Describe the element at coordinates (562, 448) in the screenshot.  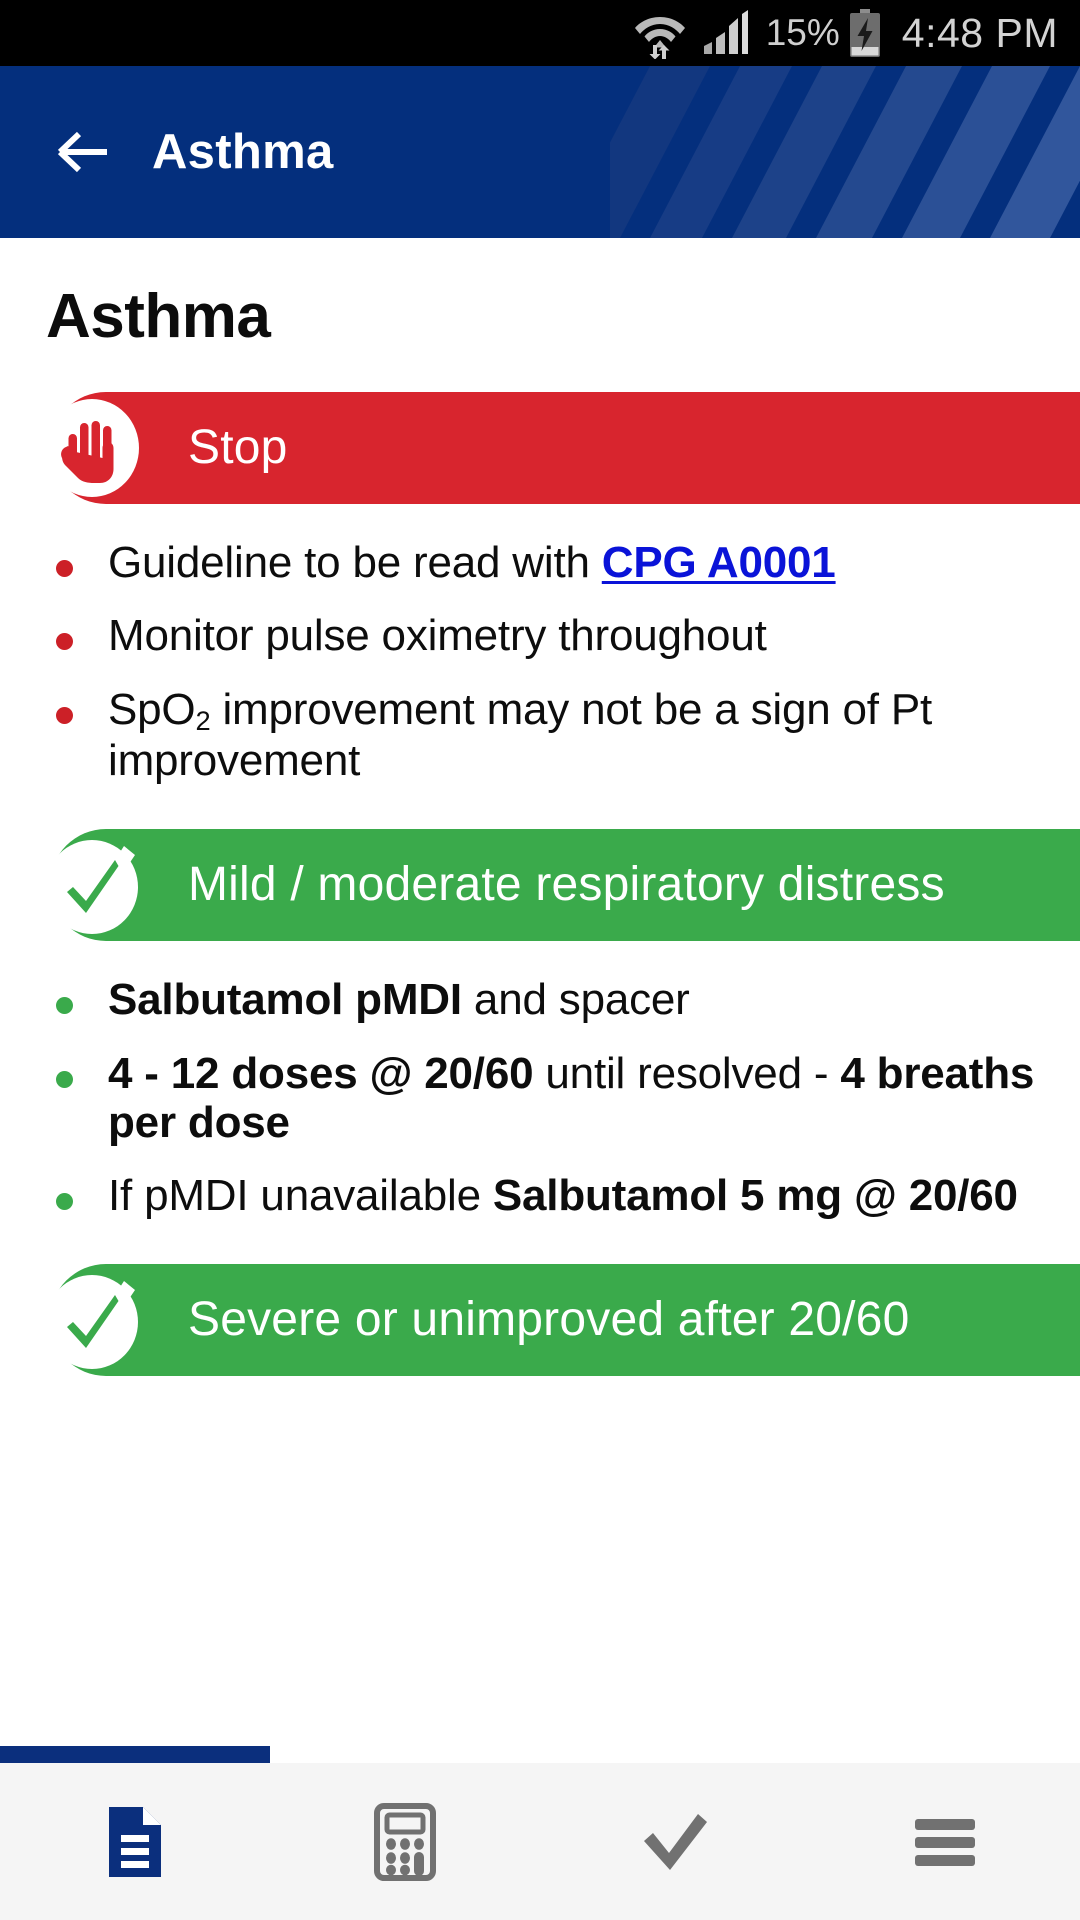
I see `banner-stop: Stop` at that location.